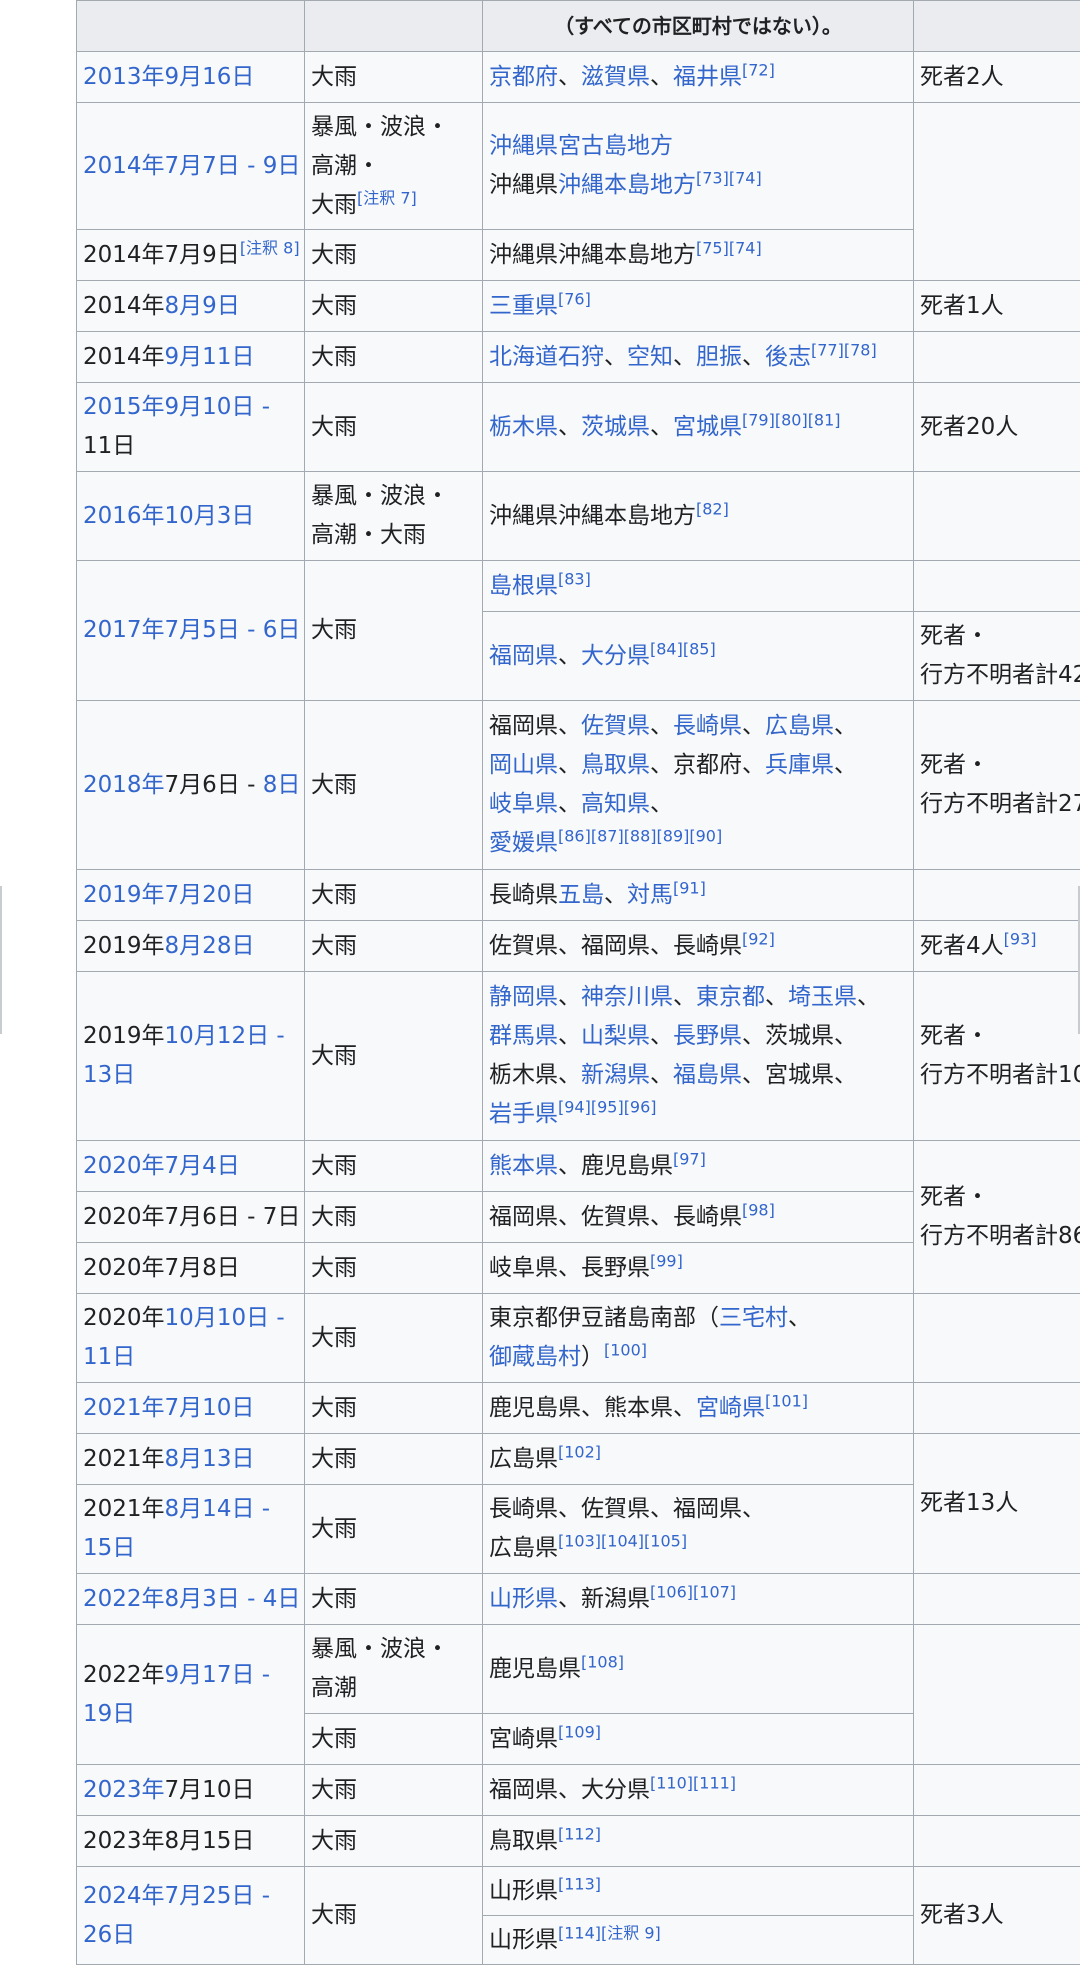 Image resolution: width=1080 pixels, height=1982 pixels. Describe the element at coordinates (707, 726) in the screenshot. I see `area-link: 長崎県` at that location.